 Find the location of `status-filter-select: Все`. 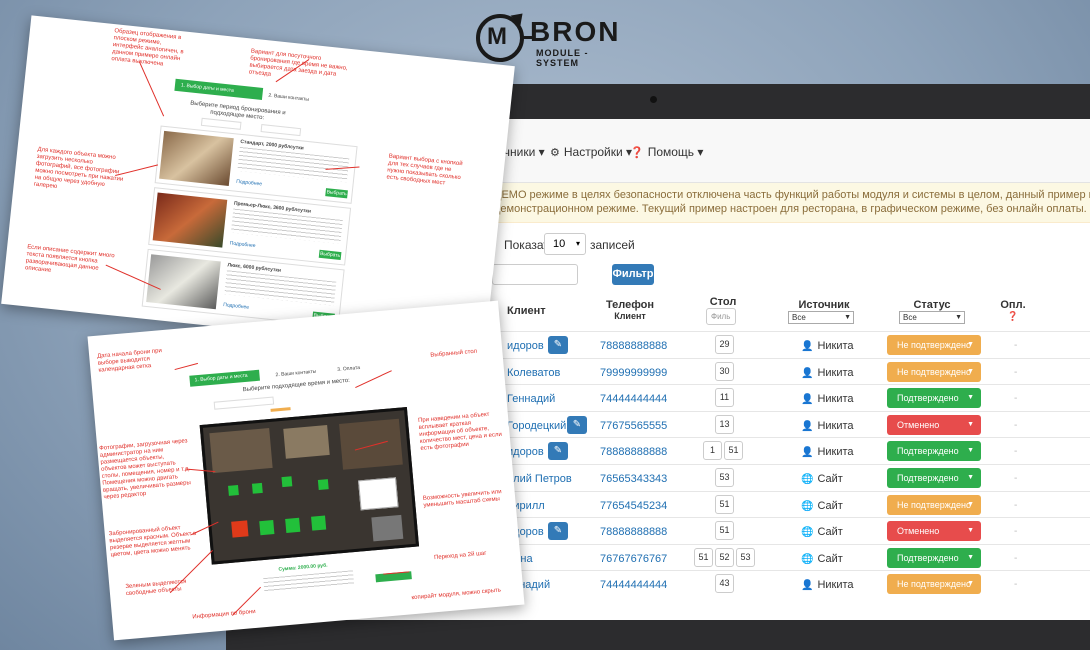

status-filter-select: Все is located at coordinates (932, 317).